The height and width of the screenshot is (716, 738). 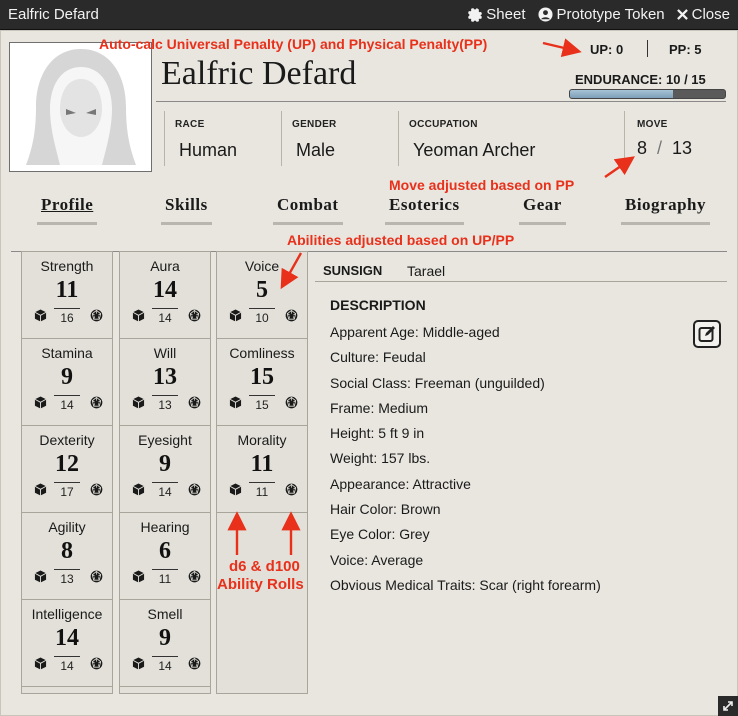 What do you see at coordinates (291, 271) in the screenshot?
I see `arrow-abilities` at bounding box center [291, 271].